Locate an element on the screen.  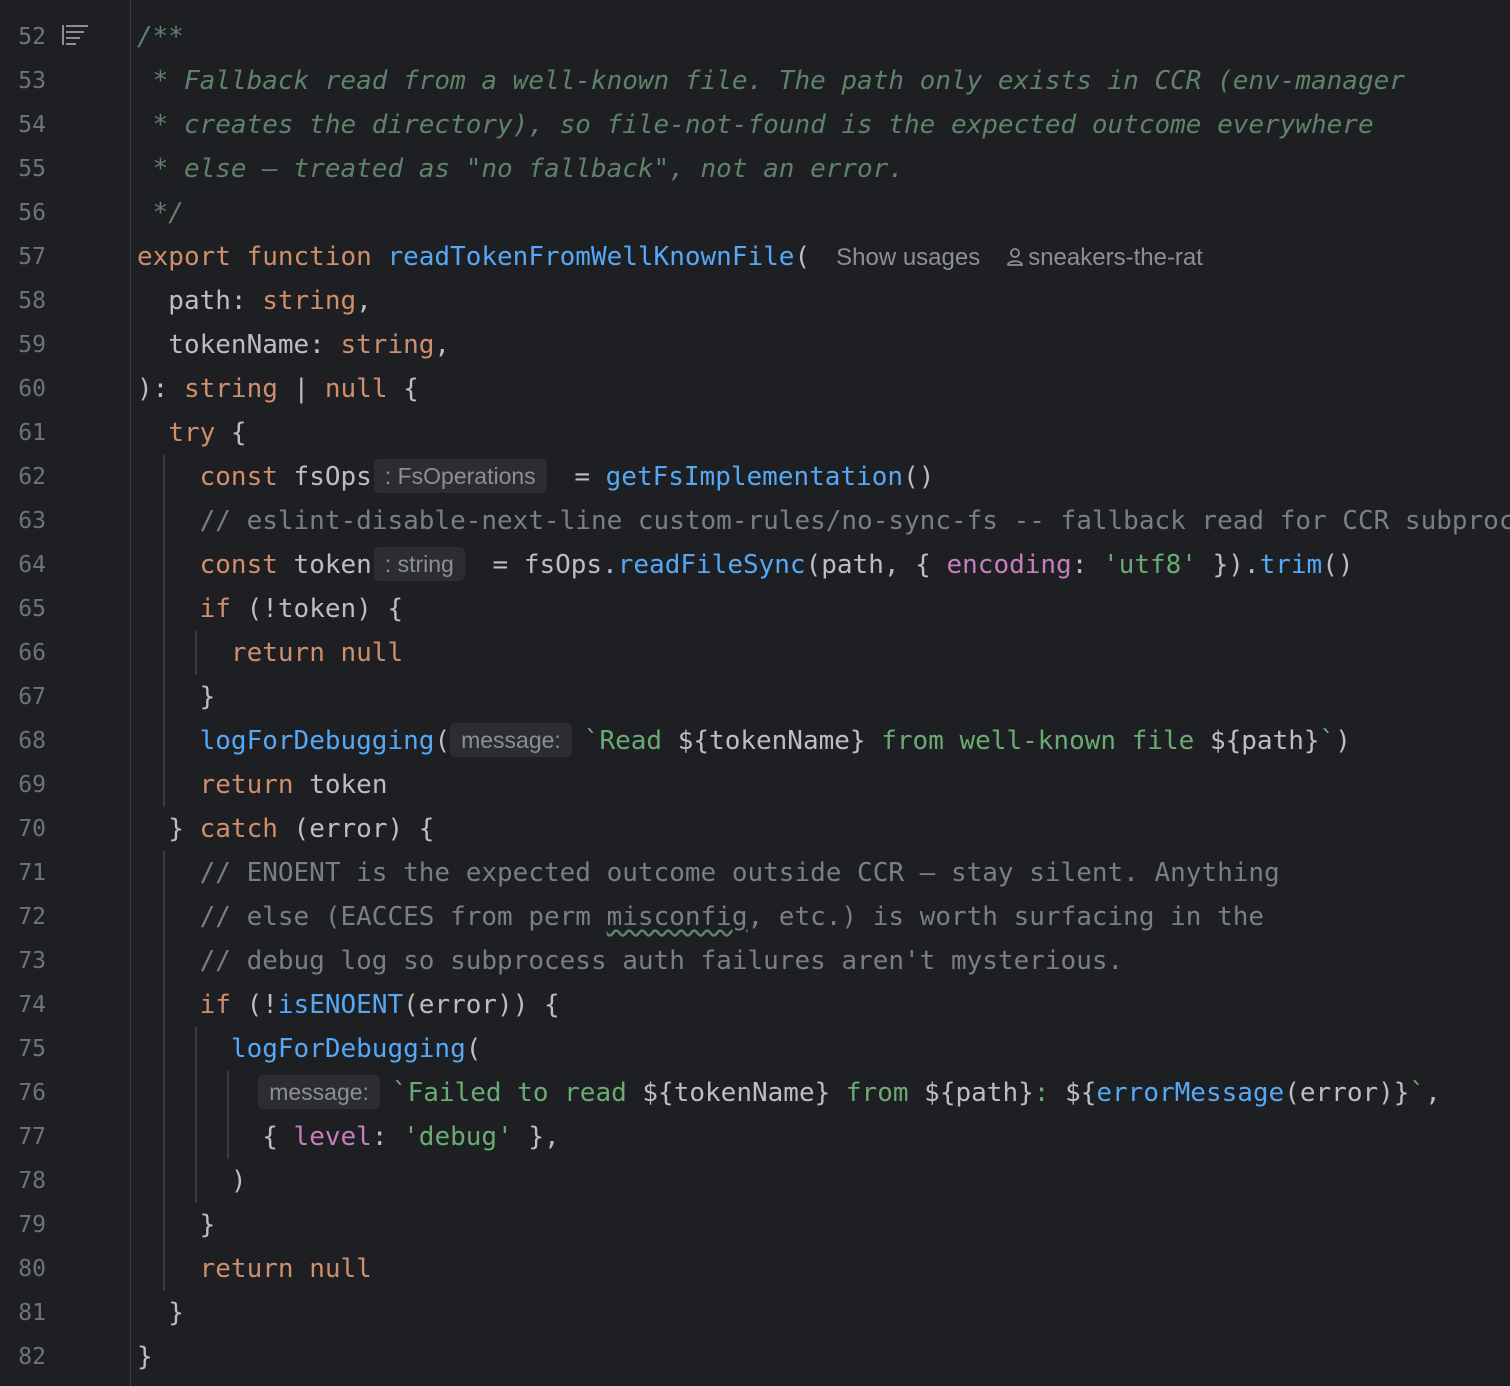
type-hint-fsoperations: : FsOperations is located at coordinates (460, 475).